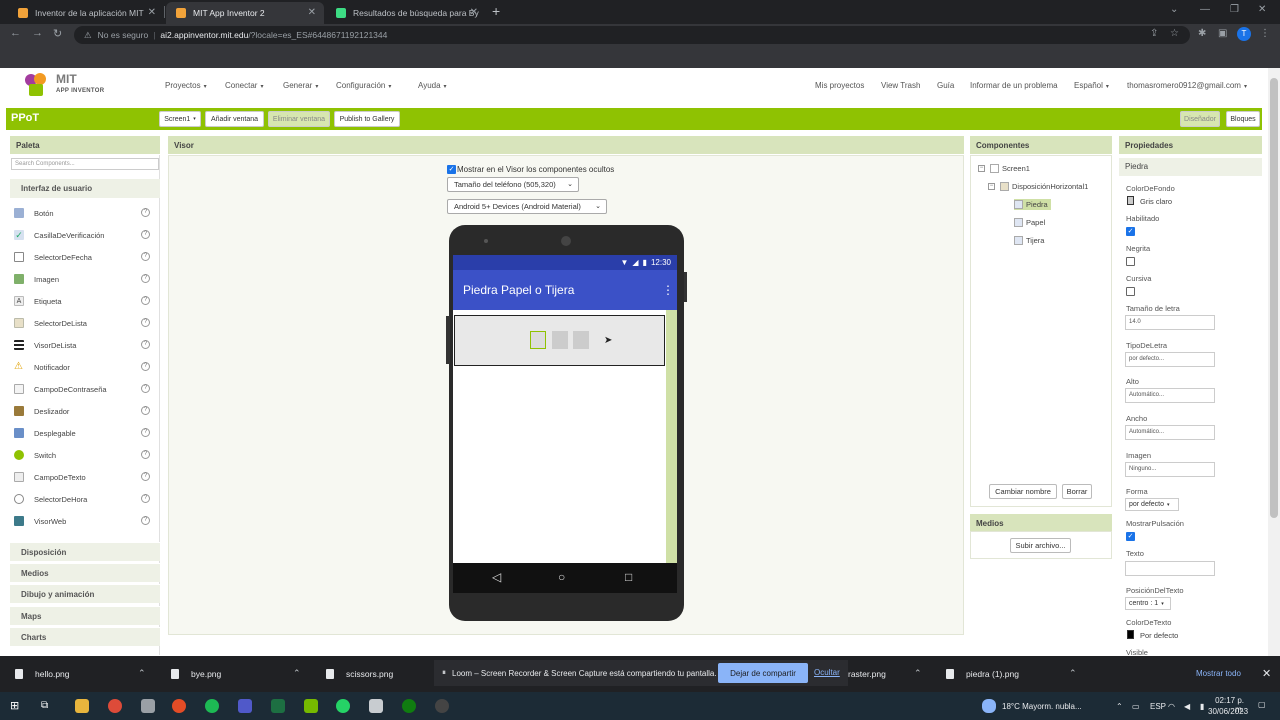 The width and height of the screenshot is (1280, 720). What do you see at coordinates (299, 119) in the screenshot?
I see `remove-screen-button: Eliminar ventana` at bounding box center [299, 119].